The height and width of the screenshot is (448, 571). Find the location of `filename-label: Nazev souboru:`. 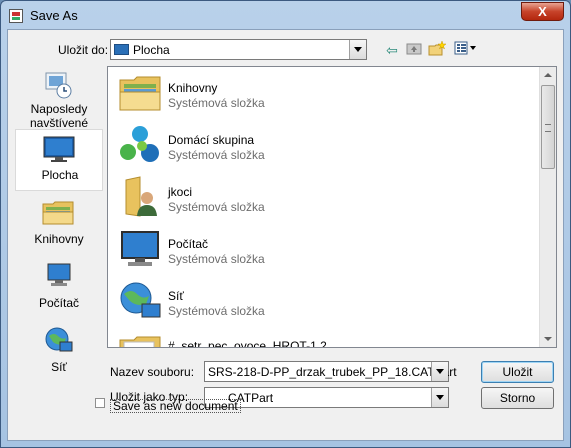

filename-label: Nazev souboru: is located at coordinates (152, 372).